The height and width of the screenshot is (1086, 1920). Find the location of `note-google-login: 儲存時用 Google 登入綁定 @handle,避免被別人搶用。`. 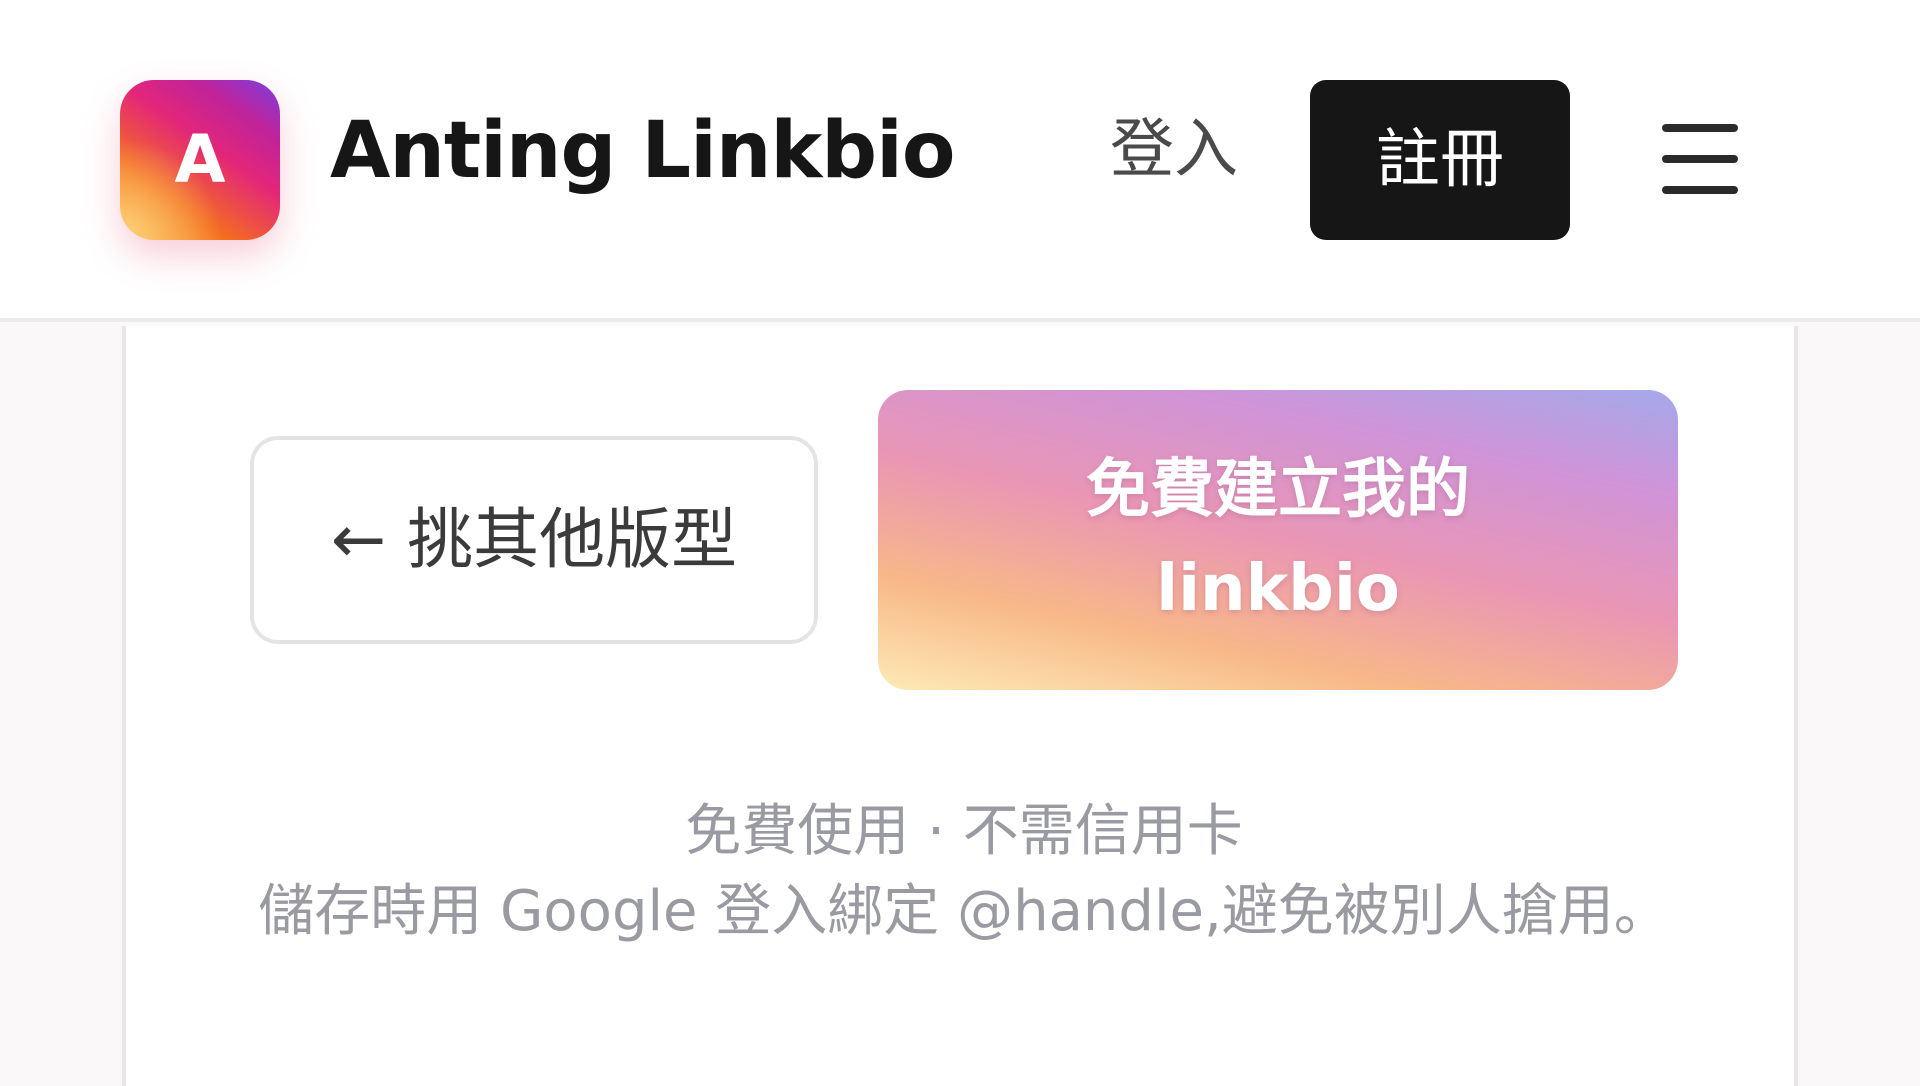

note-google-login: 儲存時用 Google 登入綁定 @handle,避免被別人搶用。 is located at coordinates (964, 911).